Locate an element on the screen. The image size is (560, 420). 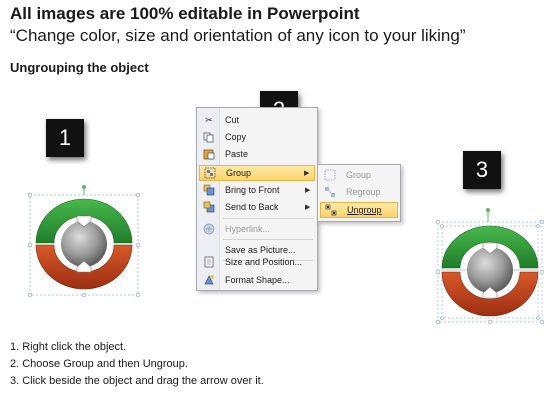
submenu-item-ungroup: Ungroup is located at coordinates (359, 210).